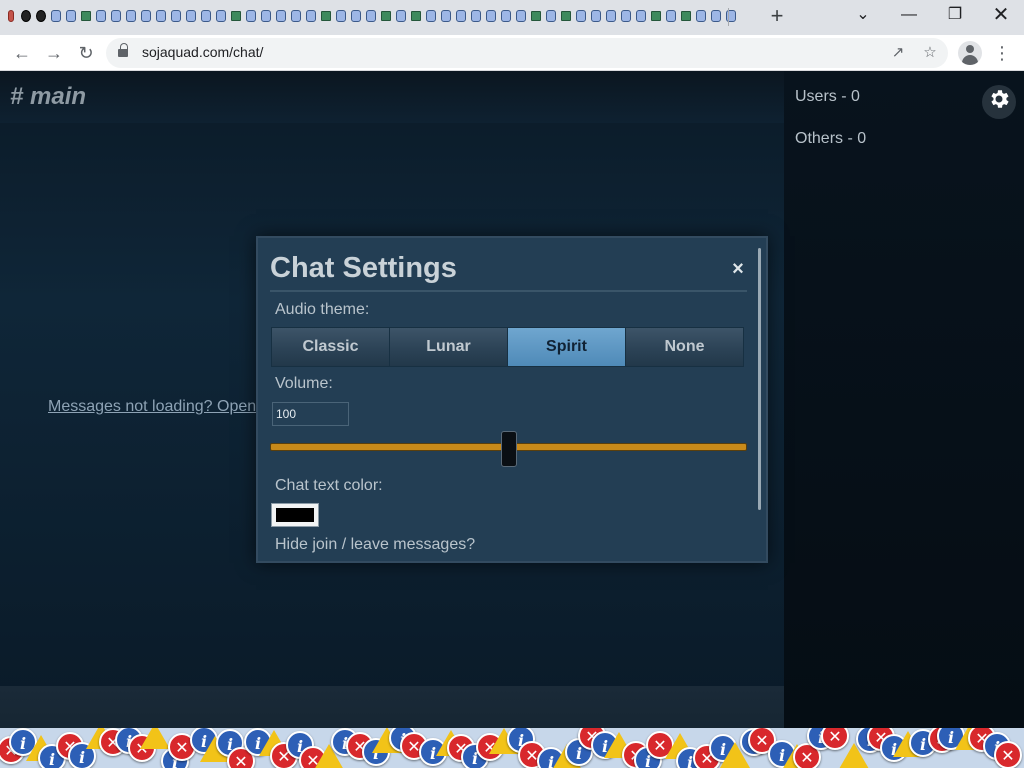  What do you see at coordinates (1002, 53) in the screenshot?
I see `browser-menu-icon: ⋮` at bounding box center [1002, 53].